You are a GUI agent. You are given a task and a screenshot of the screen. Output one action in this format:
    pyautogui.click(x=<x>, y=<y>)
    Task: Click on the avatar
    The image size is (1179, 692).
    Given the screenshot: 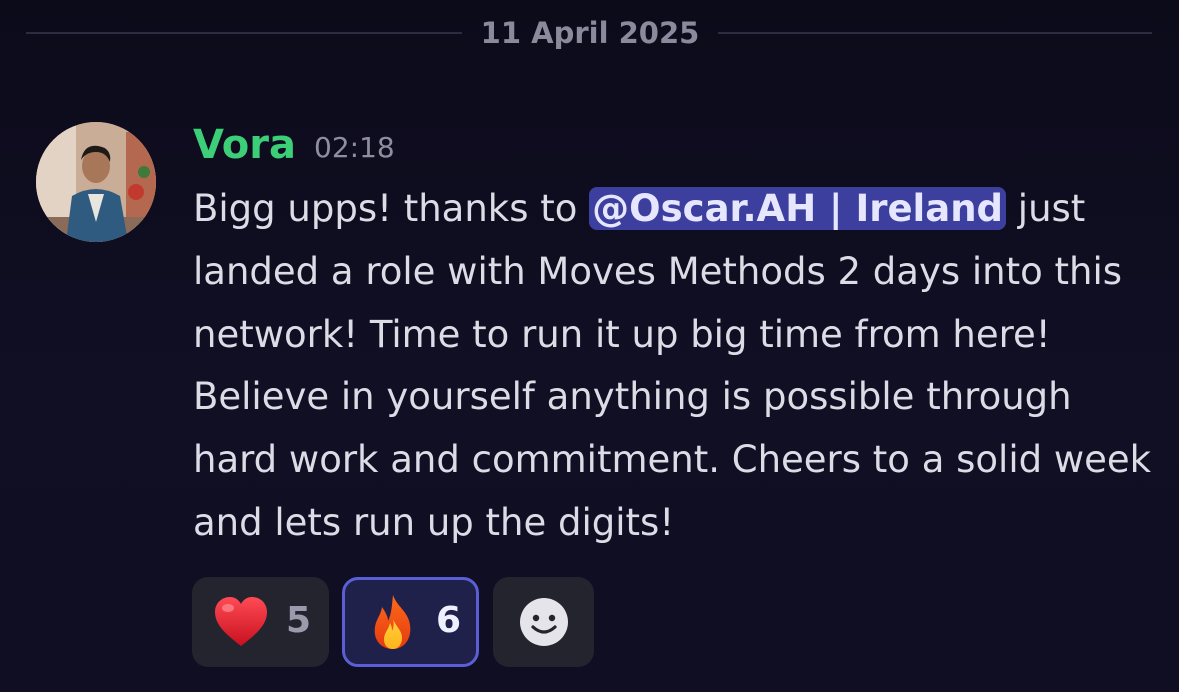 What is the action you would take?
    pyautogui.click(x=96, y=182)
    